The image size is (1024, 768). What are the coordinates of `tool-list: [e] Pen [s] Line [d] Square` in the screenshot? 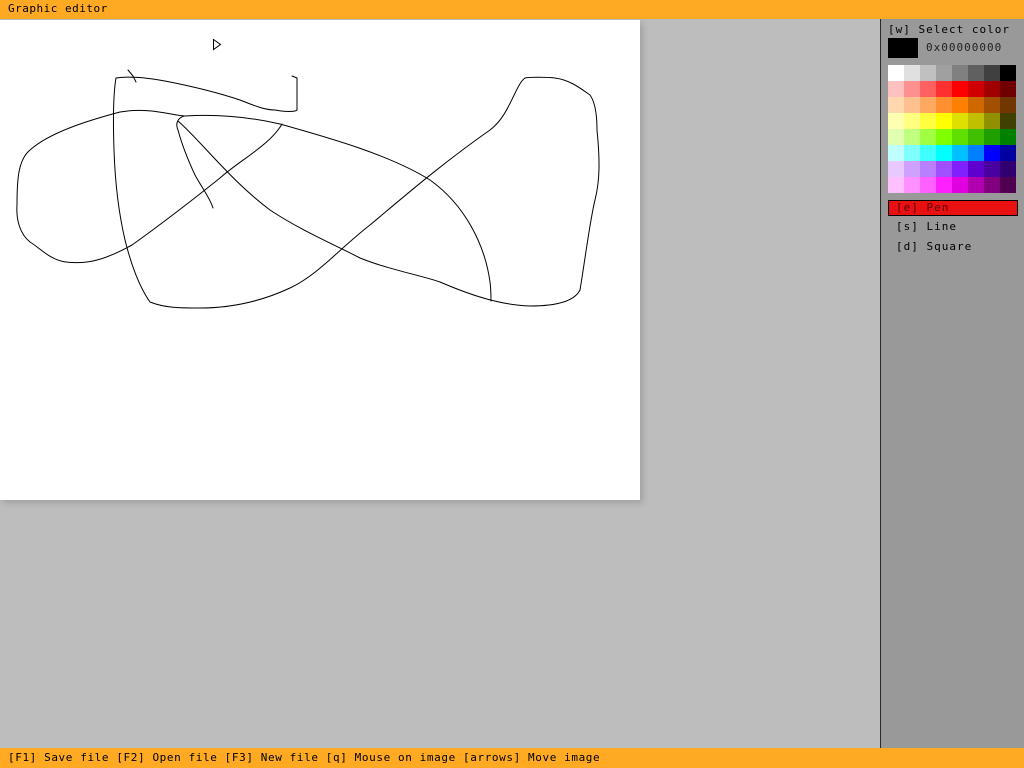 It's located at (953, 230).